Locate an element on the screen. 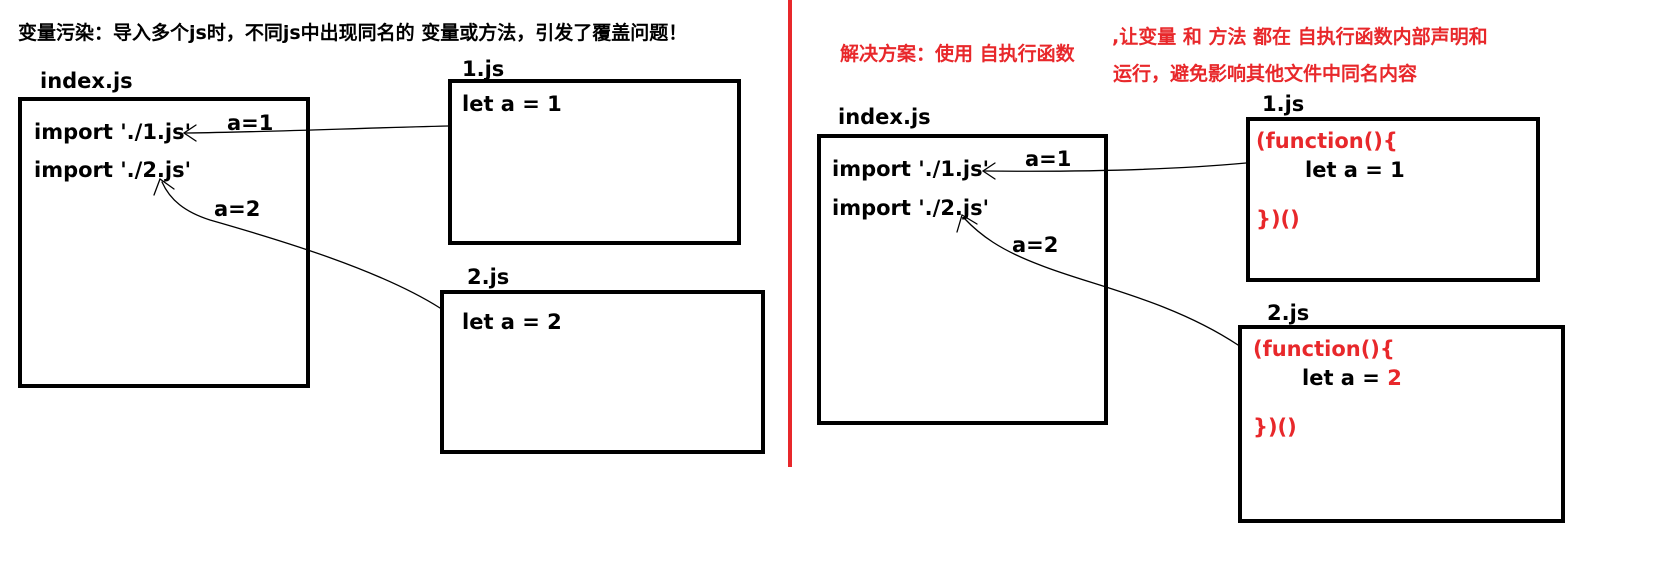  solution-arrow-file2-to-import2 is located at coordinates (1101, 281).